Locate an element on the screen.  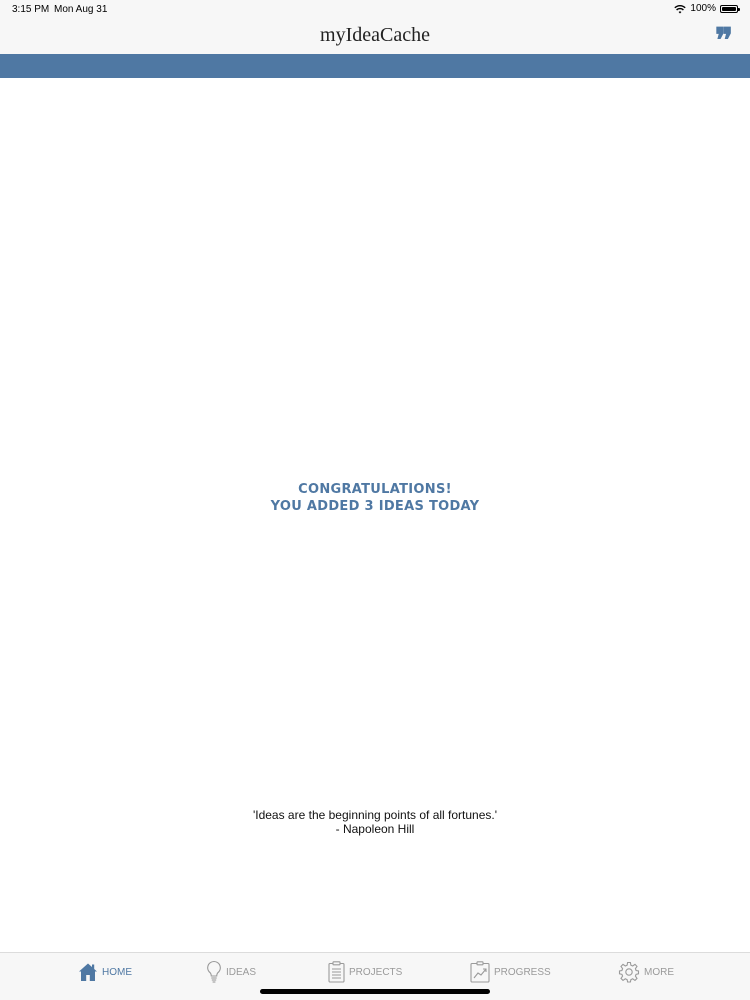
tab-ideas: IDEAS is located at coordinates (231, 972).